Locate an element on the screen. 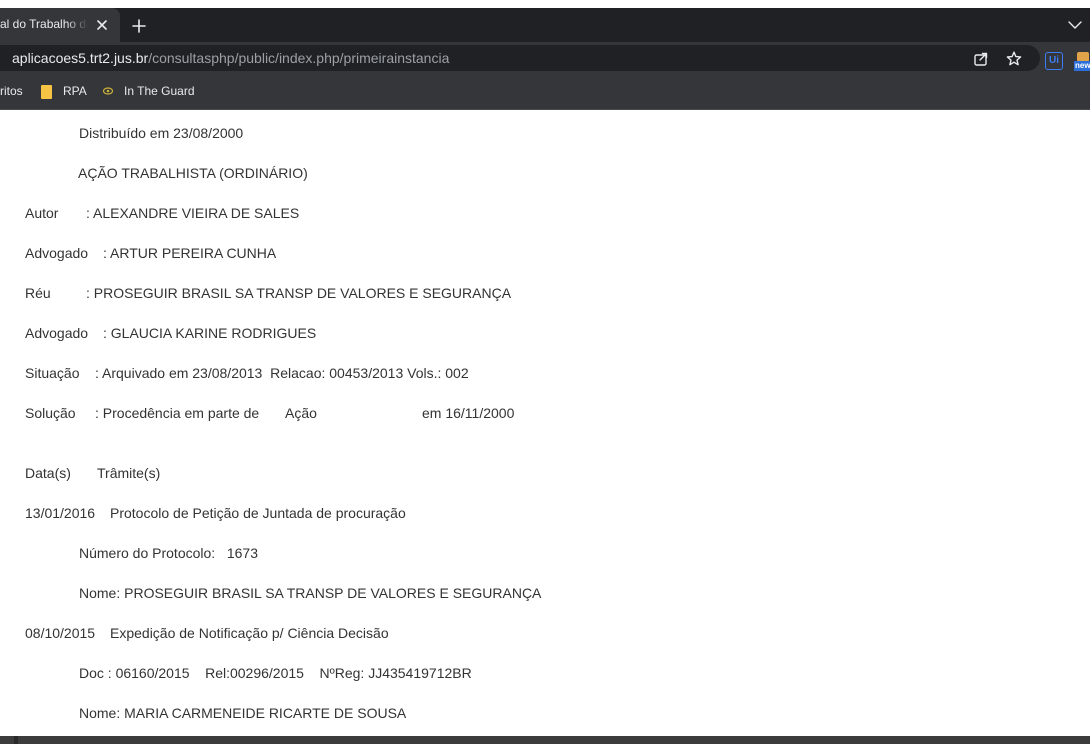  proceedings-header: Trâmite(s) is located at coordinates (129, 473).